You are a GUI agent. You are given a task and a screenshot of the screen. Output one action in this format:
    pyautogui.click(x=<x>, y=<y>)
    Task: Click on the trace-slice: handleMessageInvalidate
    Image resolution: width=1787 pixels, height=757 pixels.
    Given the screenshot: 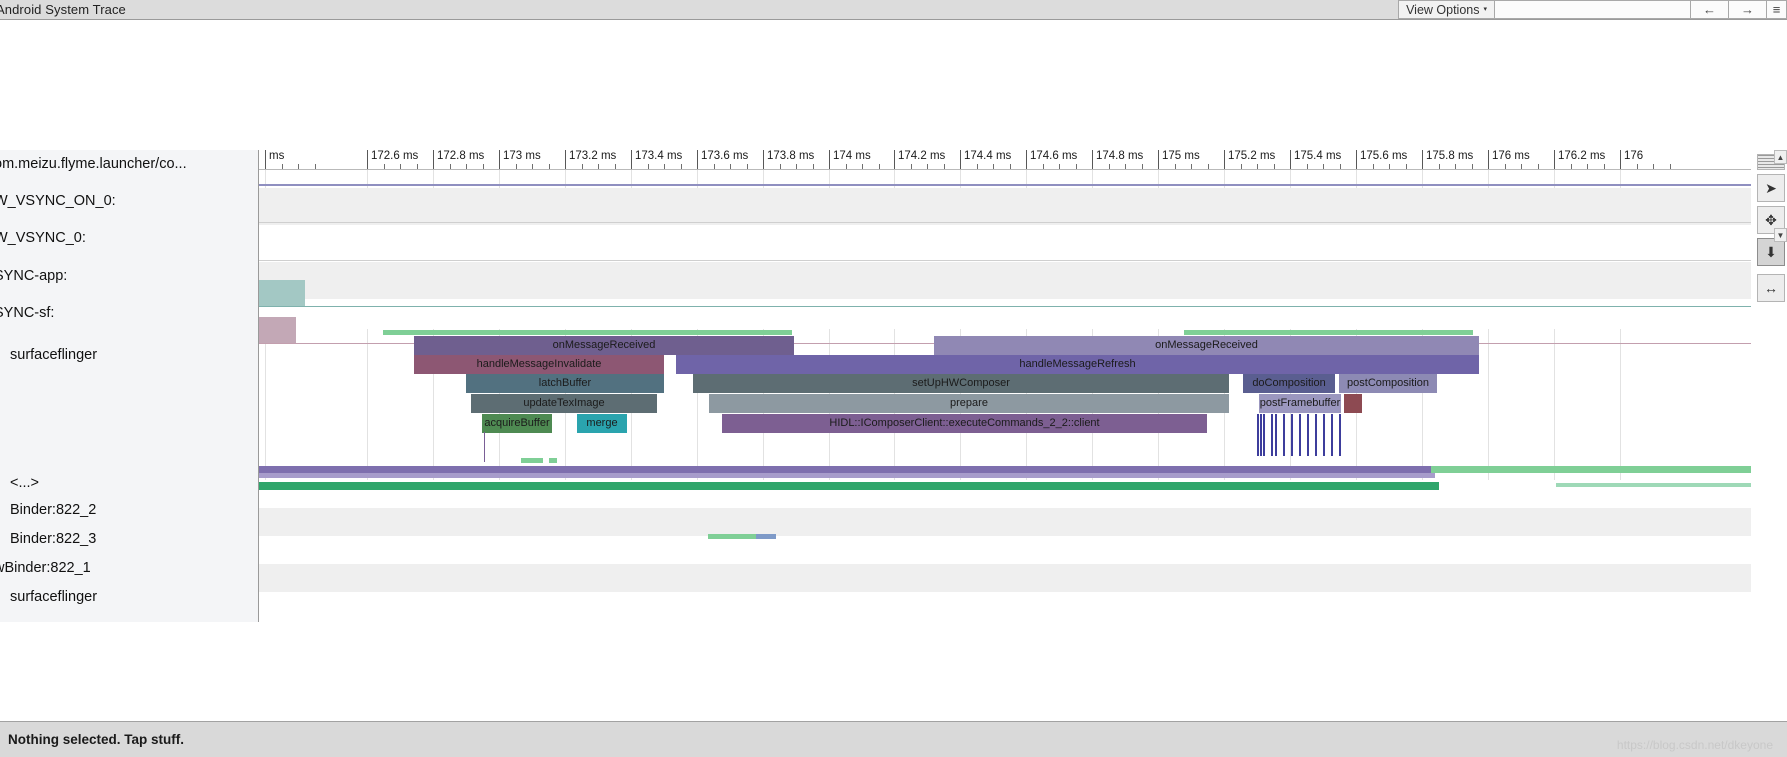 What is the action you would take?
    pyautogui.click(x=539, y=364)
    